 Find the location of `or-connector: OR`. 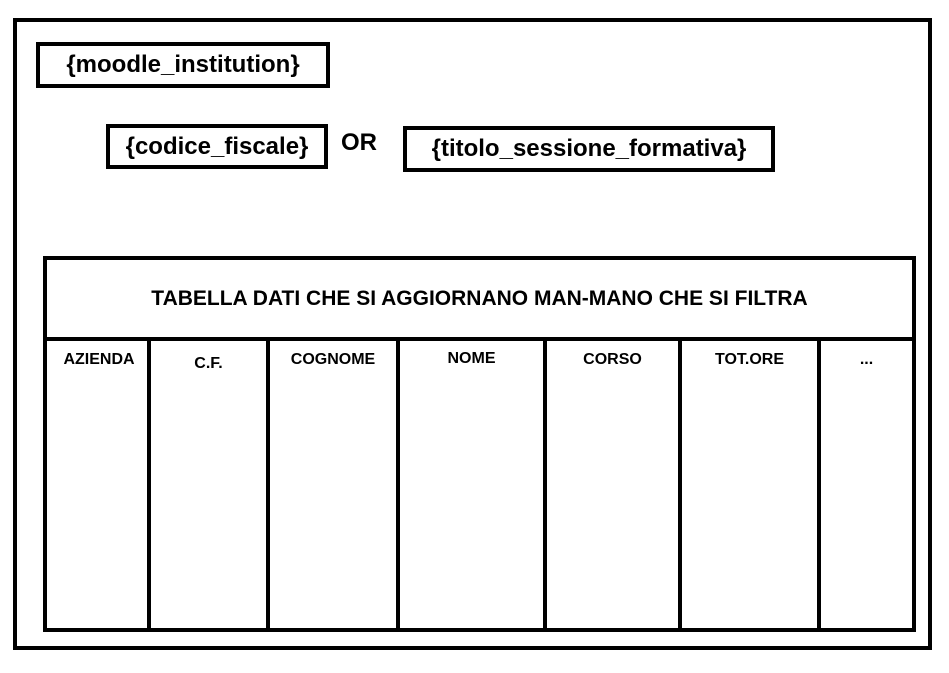

or-connector: OR is located at coordinates (359, 142).